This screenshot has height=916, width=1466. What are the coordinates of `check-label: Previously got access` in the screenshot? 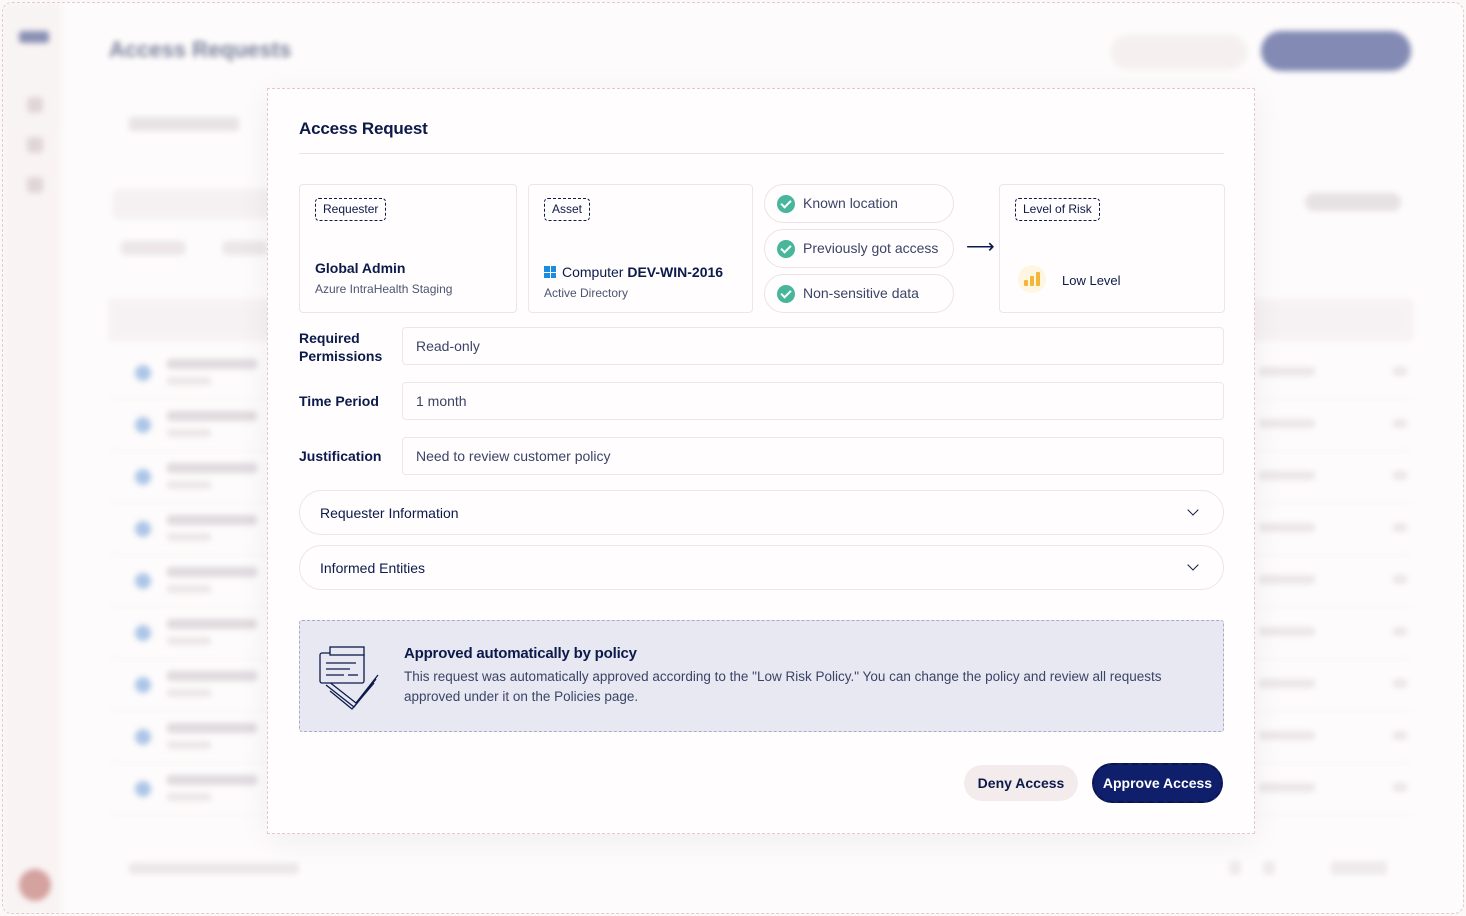 It's located at (871, 248).